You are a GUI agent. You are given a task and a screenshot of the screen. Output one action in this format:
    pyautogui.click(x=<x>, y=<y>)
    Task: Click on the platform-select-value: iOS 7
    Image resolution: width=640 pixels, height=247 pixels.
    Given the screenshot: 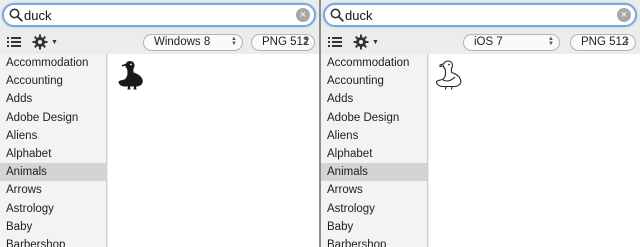 What is the action you would take?
    pyautogui.click(x=488, y=42)
    